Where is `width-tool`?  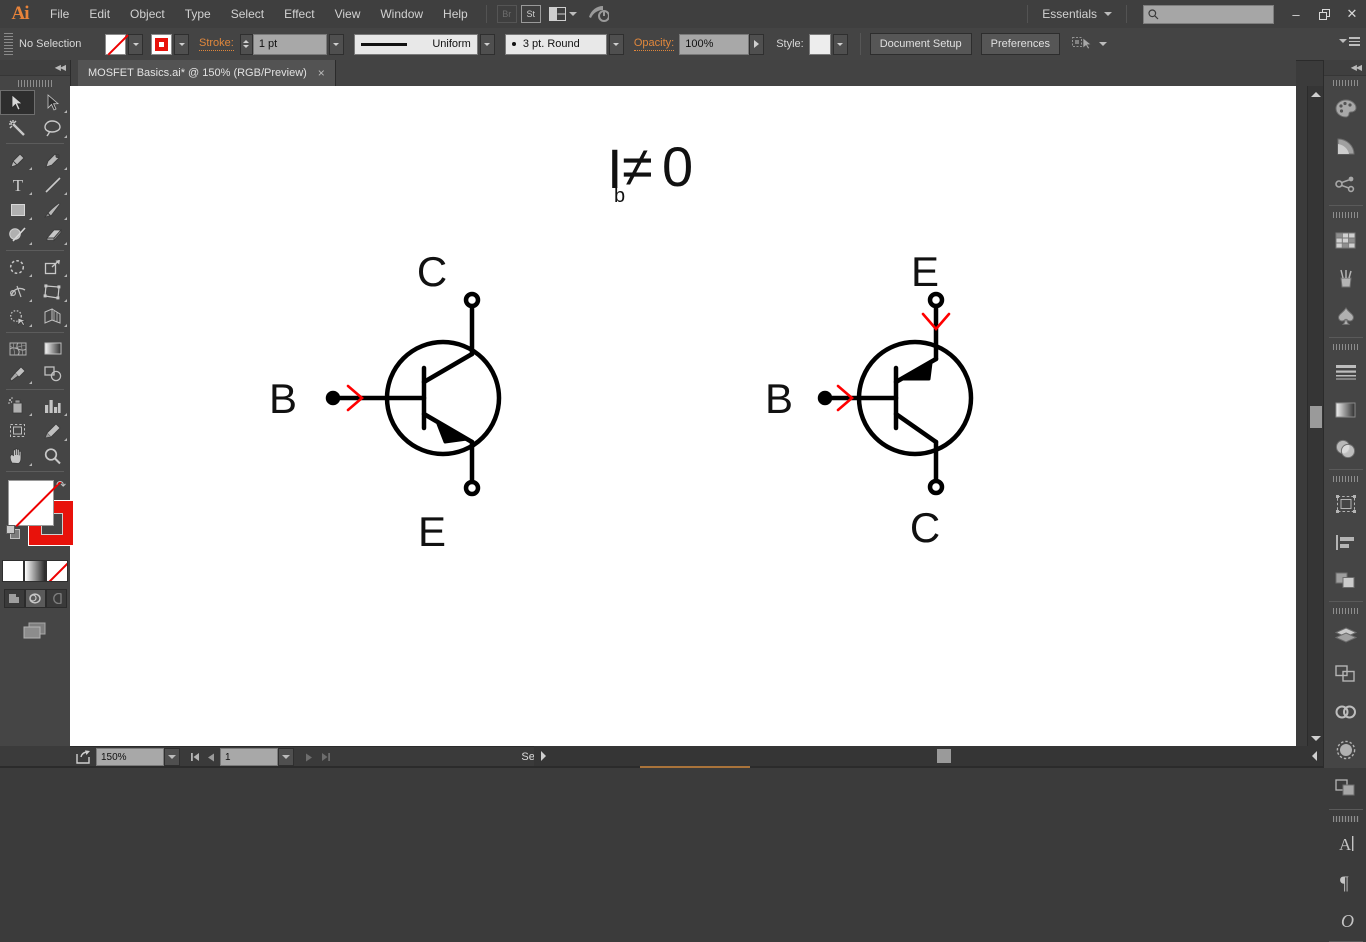
width-tool is located at coordinates (17, 291).